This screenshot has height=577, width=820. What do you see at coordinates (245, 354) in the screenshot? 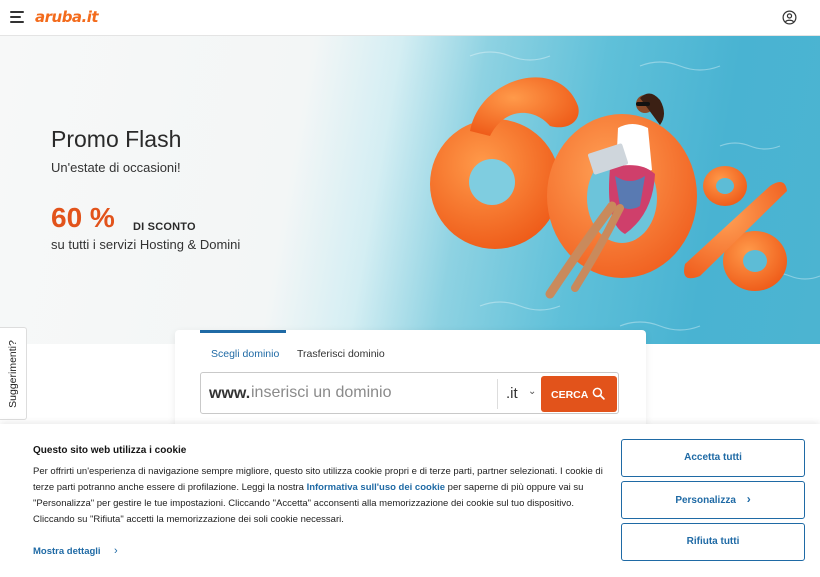
I see `tab-choose-domain: Scegli dominio` at bounding box center [245, 354].